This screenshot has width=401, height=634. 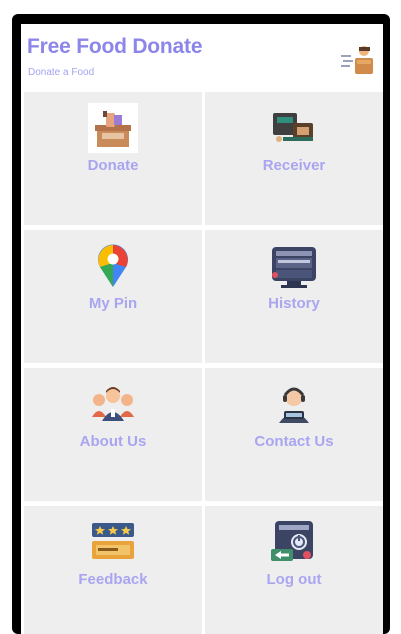 What do you see at coordinates (294, 267) in the screenshot?
I see `history-screen-icon` at bounding box center [294, 267].